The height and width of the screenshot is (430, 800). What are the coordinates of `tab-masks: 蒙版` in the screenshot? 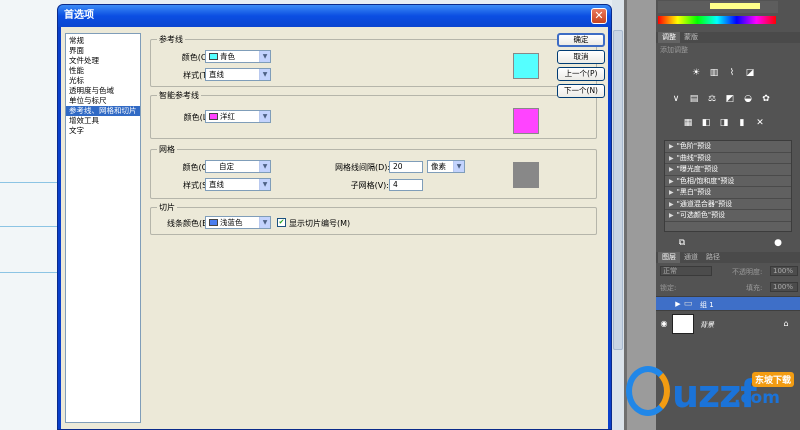 It's located at (691, 37).